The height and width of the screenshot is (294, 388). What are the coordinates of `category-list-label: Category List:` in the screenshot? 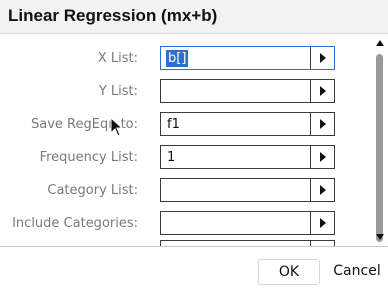 It's located at (92, 190).